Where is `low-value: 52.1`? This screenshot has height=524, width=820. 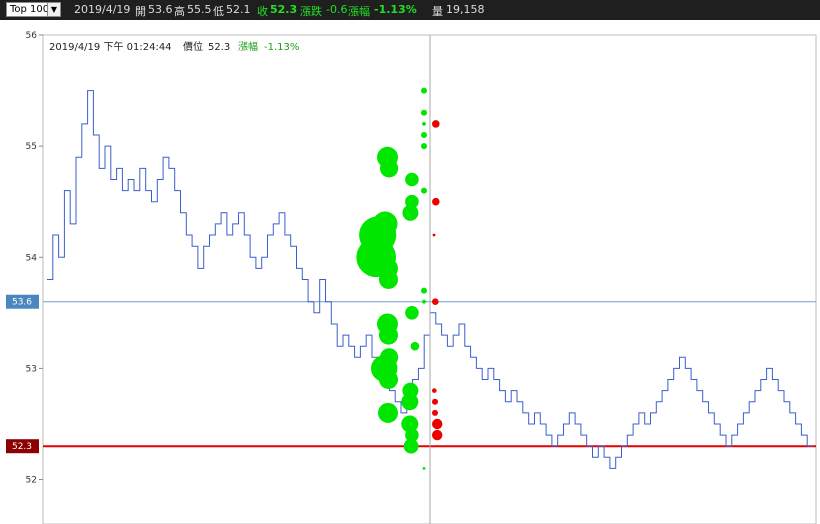 low-value: 52.1 is located at coordinates (238, 9).